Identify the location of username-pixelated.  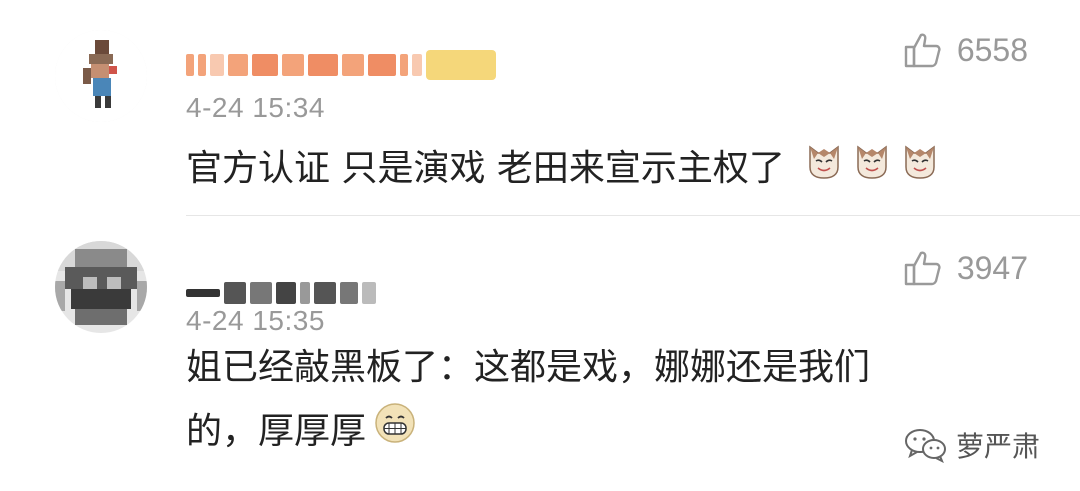
(343, 65).